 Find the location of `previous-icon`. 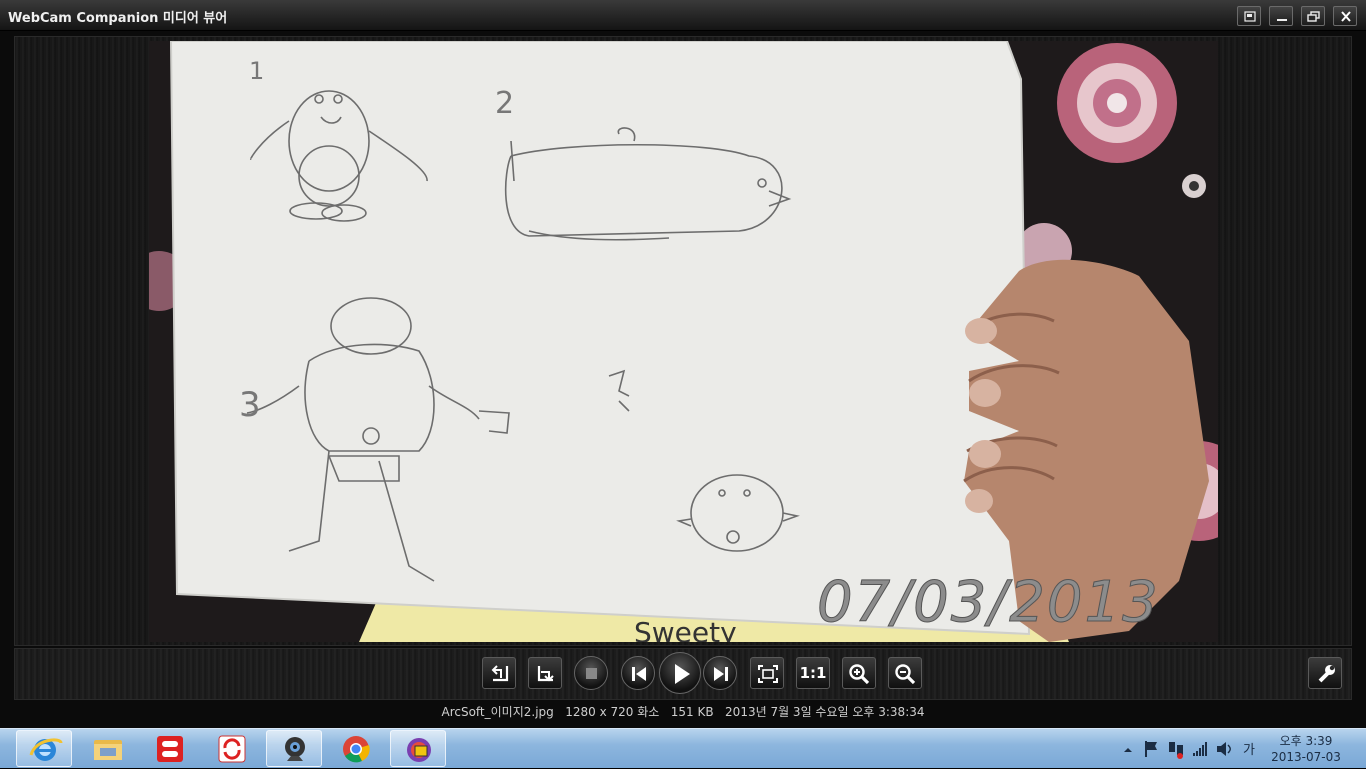

previous-icon is located at coordinates (639, 674).